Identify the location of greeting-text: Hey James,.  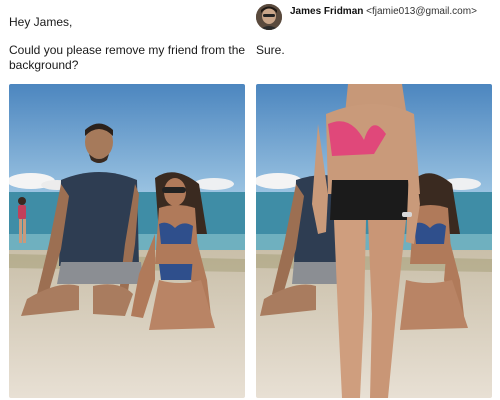
(41, 22).